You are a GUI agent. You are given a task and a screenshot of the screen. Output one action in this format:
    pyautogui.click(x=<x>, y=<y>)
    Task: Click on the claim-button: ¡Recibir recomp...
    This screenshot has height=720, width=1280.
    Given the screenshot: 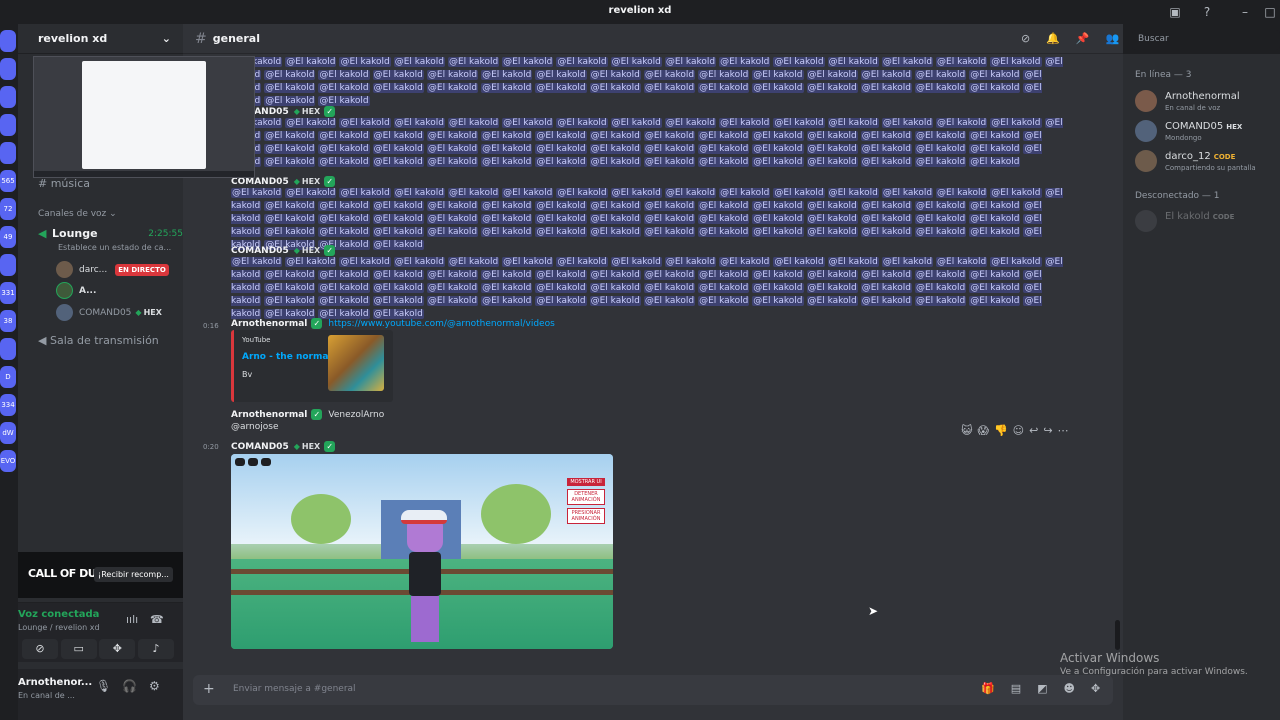 What is the action you would take?
    pyautogui.click(x=133, y=574)
    